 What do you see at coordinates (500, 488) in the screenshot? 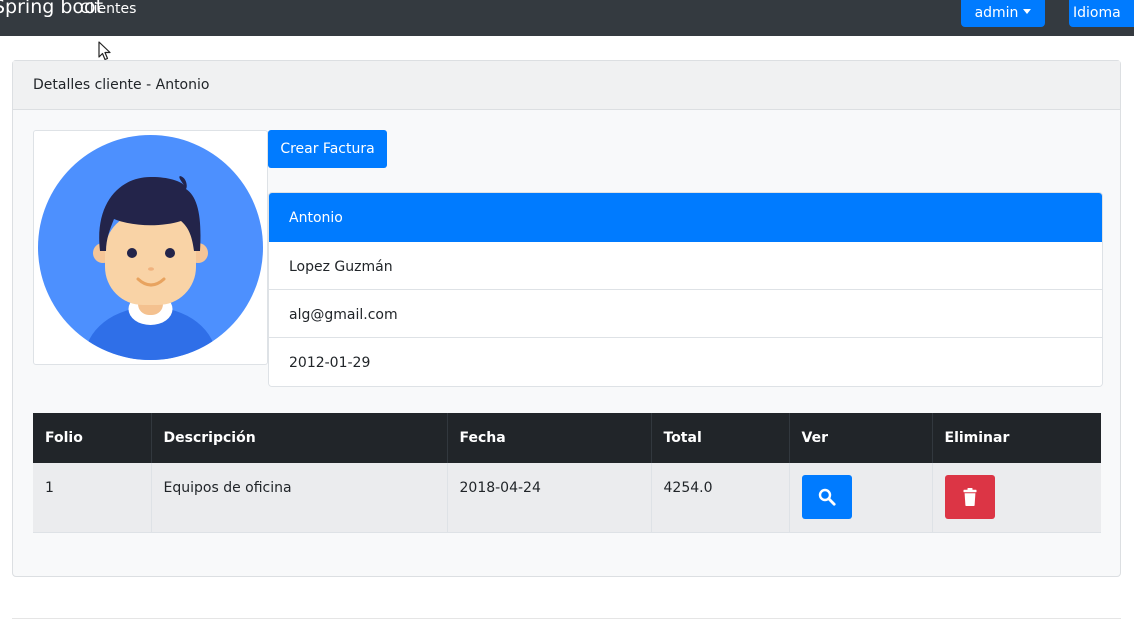
I see `fecha-value: 2018-04-24` at bounding box center [500, 488].